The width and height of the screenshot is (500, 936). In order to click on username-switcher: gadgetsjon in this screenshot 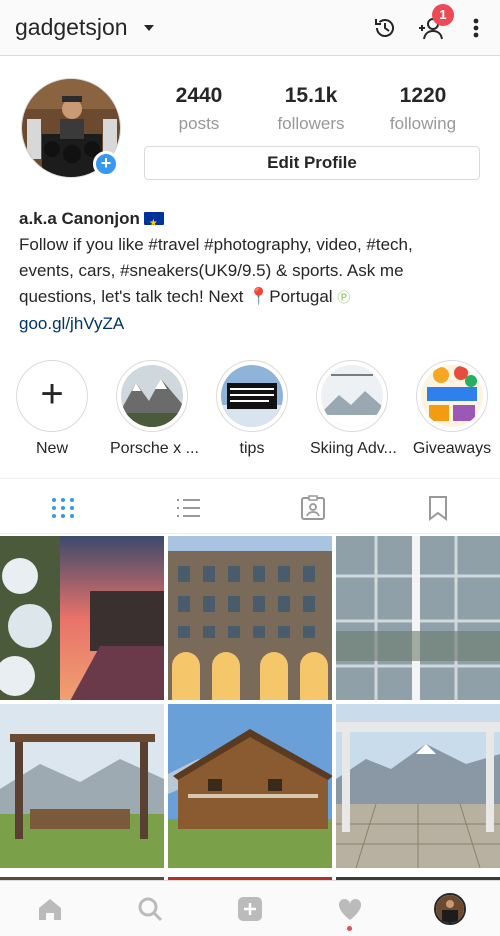, I will do `click(71, 27)`.